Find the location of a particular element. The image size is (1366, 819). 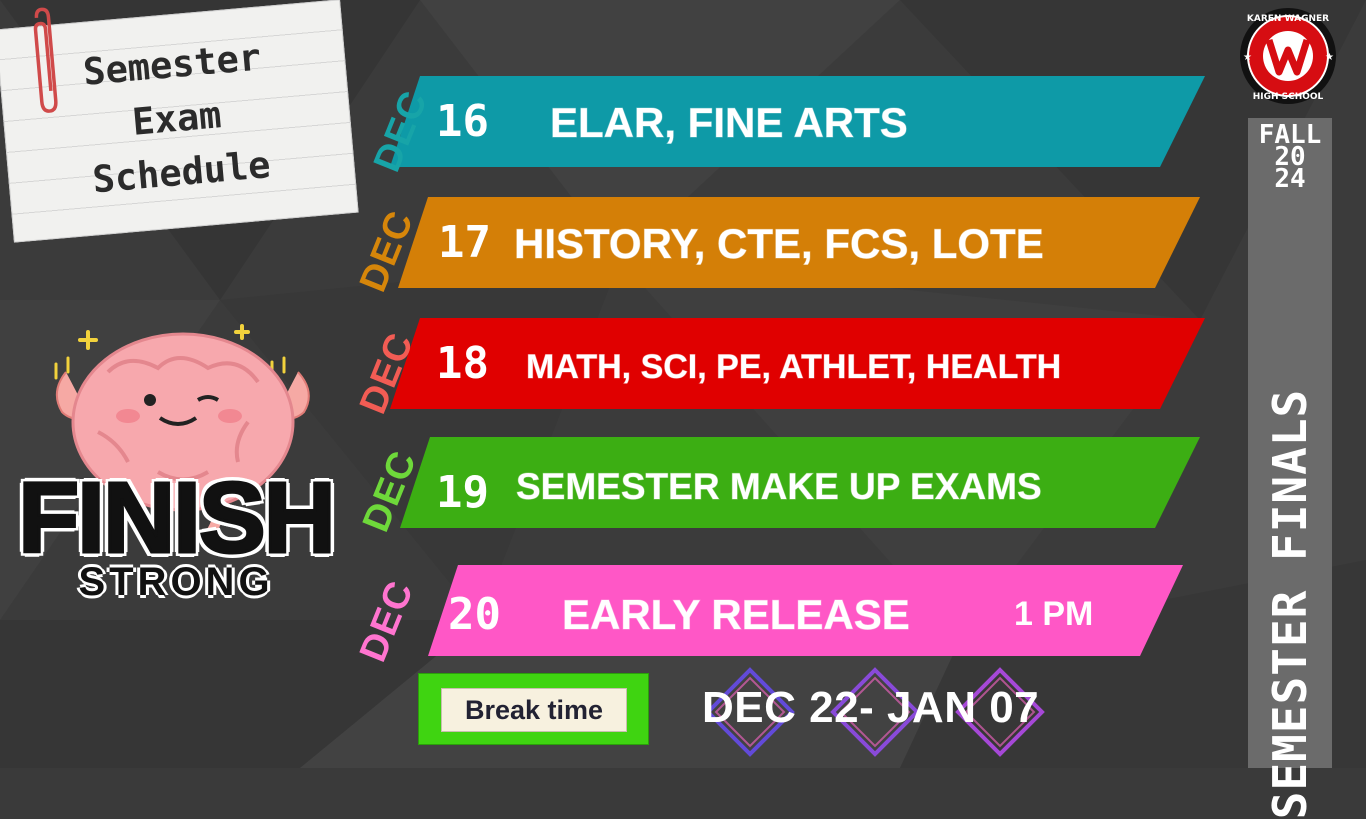

subjects-label: SEMESTER MAKE UP EXAMS is located at coordinates (779, 487).